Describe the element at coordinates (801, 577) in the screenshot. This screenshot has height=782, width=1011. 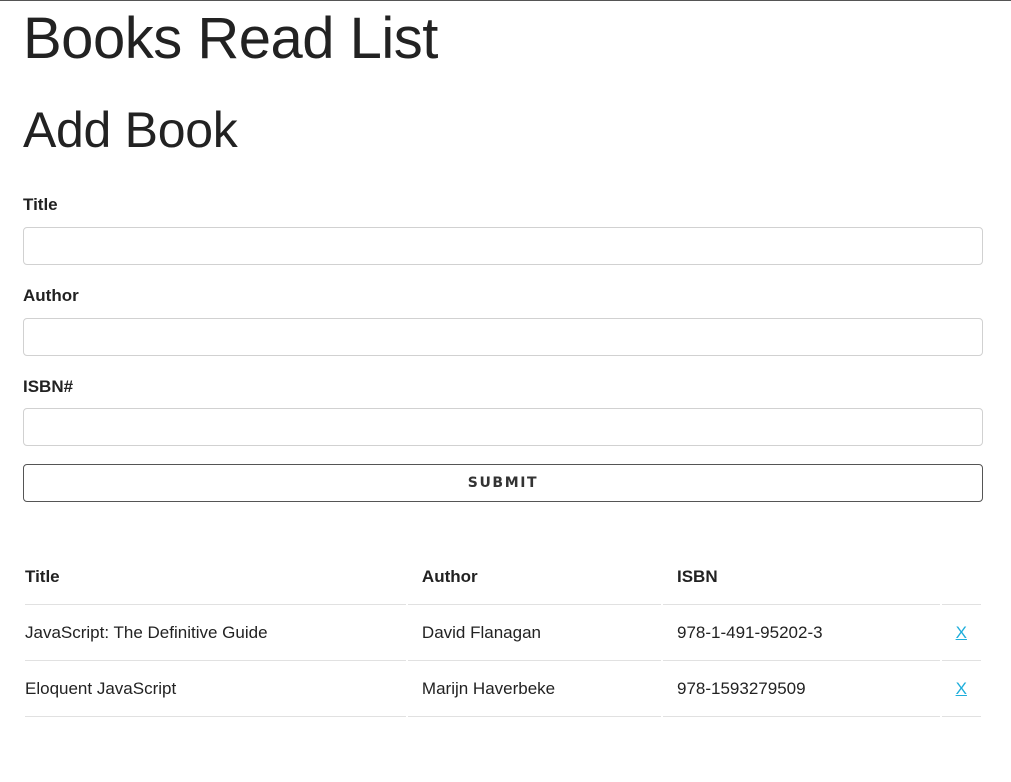
I see `column-header-isbn: ISBN` at that location.